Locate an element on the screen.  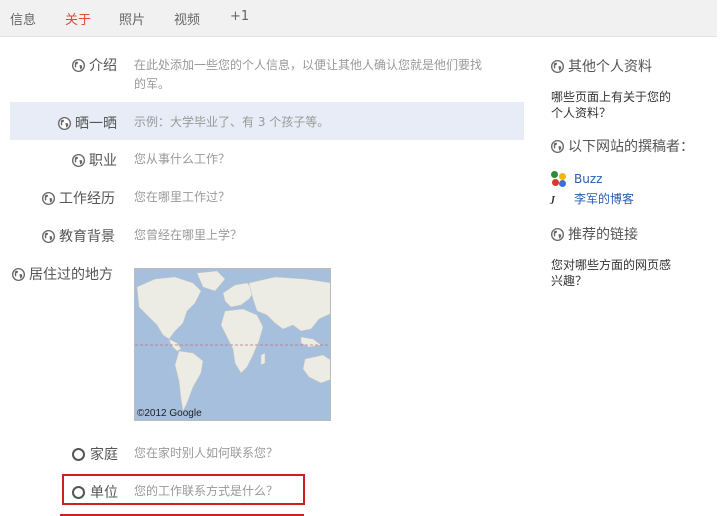
home-label-text: 家庭 is located at coordinates (104, 455).